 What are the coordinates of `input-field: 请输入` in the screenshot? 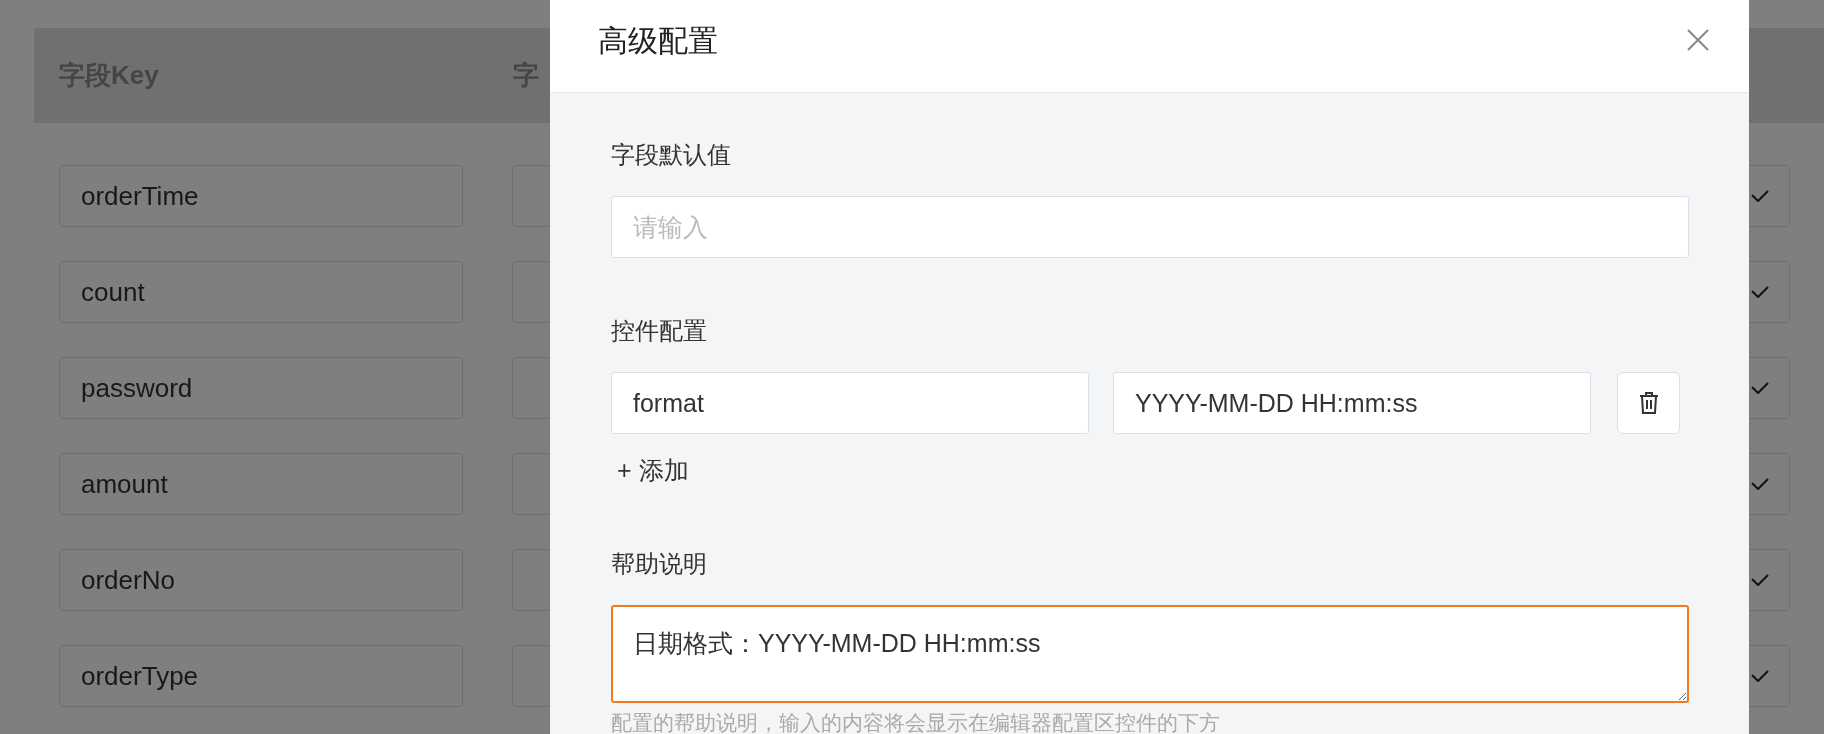 It's located at (1150, 227).